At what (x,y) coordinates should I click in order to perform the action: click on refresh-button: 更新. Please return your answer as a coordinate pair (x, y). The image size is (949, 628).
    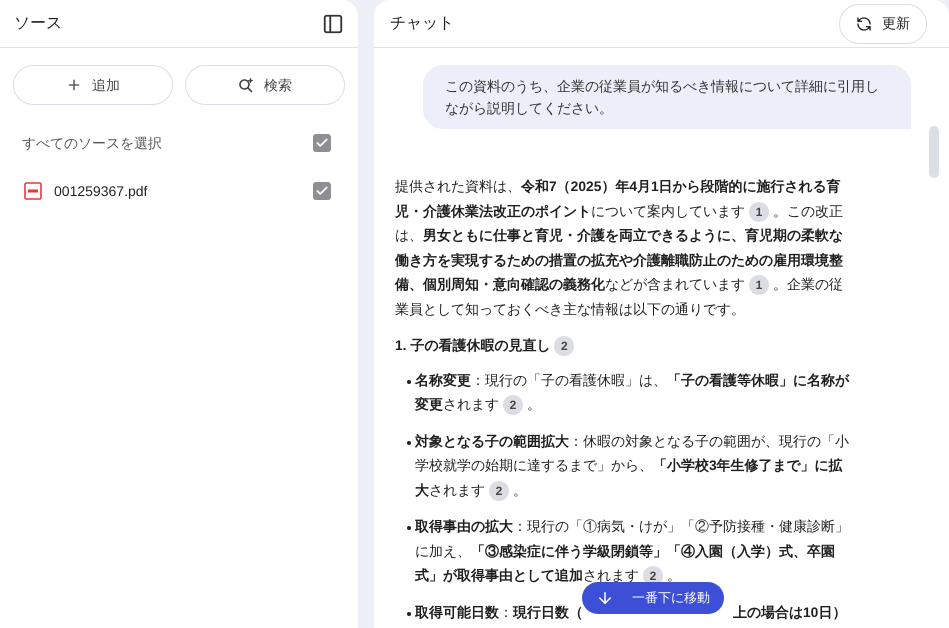
    Looking at the image, I should click on (883, 24).